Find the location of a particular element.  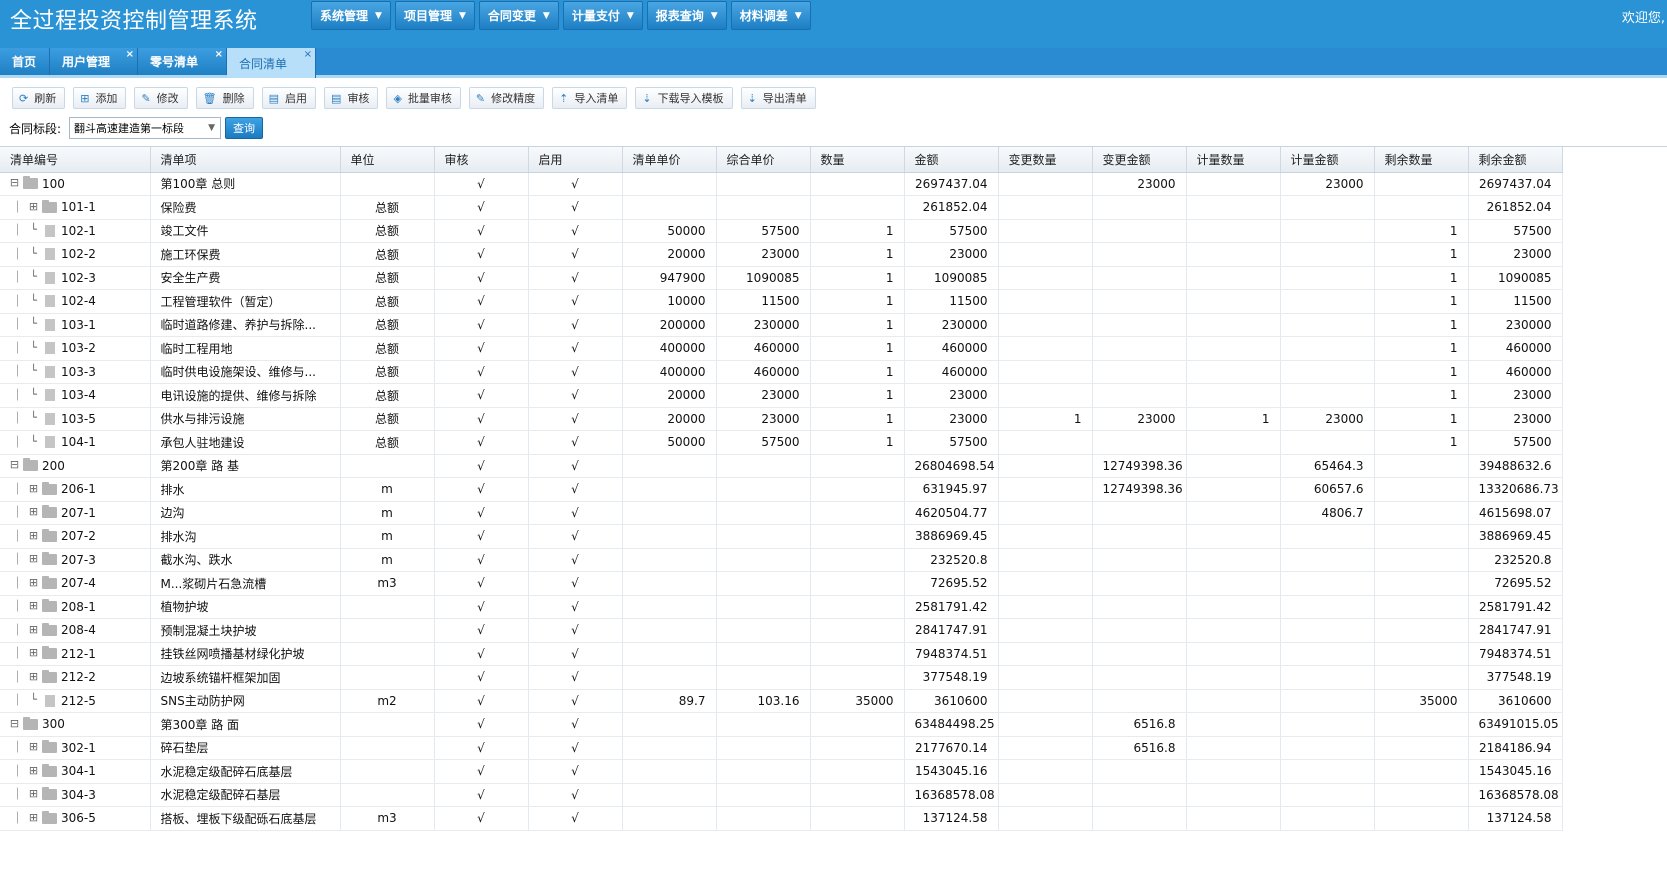

column-header: 计量数量 is located at coordinates (1233, 160).